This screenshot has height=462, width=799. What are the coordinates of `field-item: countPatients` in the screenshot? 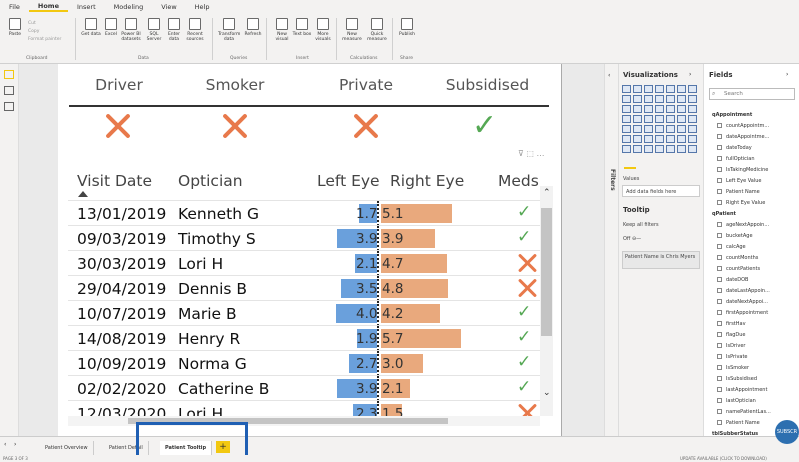 It's located at (738, 269).